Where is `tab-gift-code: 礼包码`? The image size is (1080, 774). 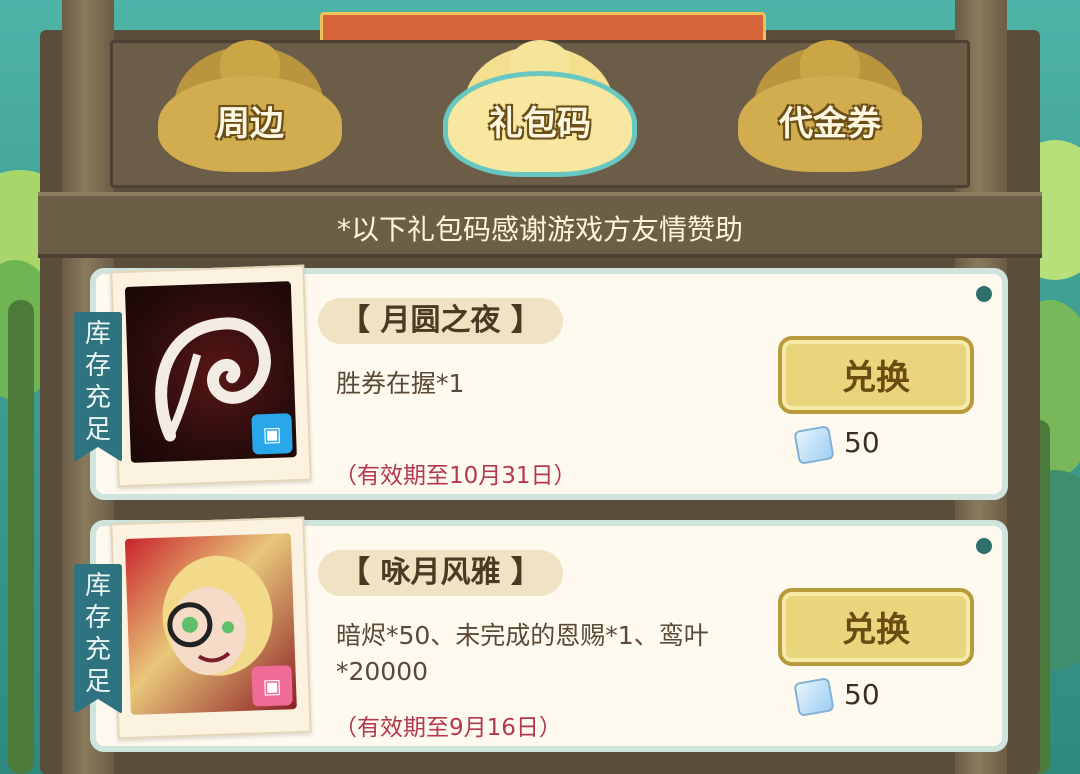 tab-gift-code: 礼包码 is located at coordinates (540, 110).